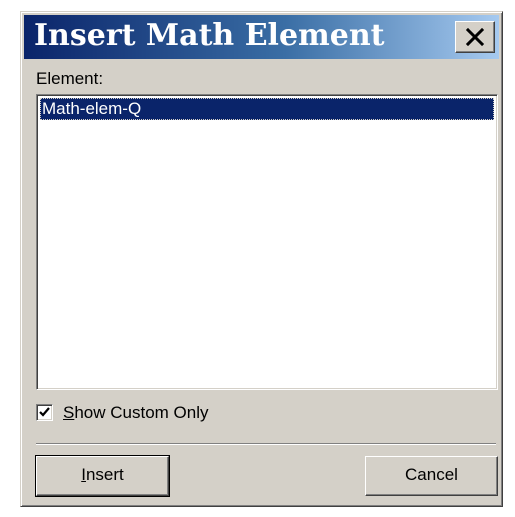 This screenshot has width=515, height=517. I want to click on insert-button: Insert, so click(102, 476).